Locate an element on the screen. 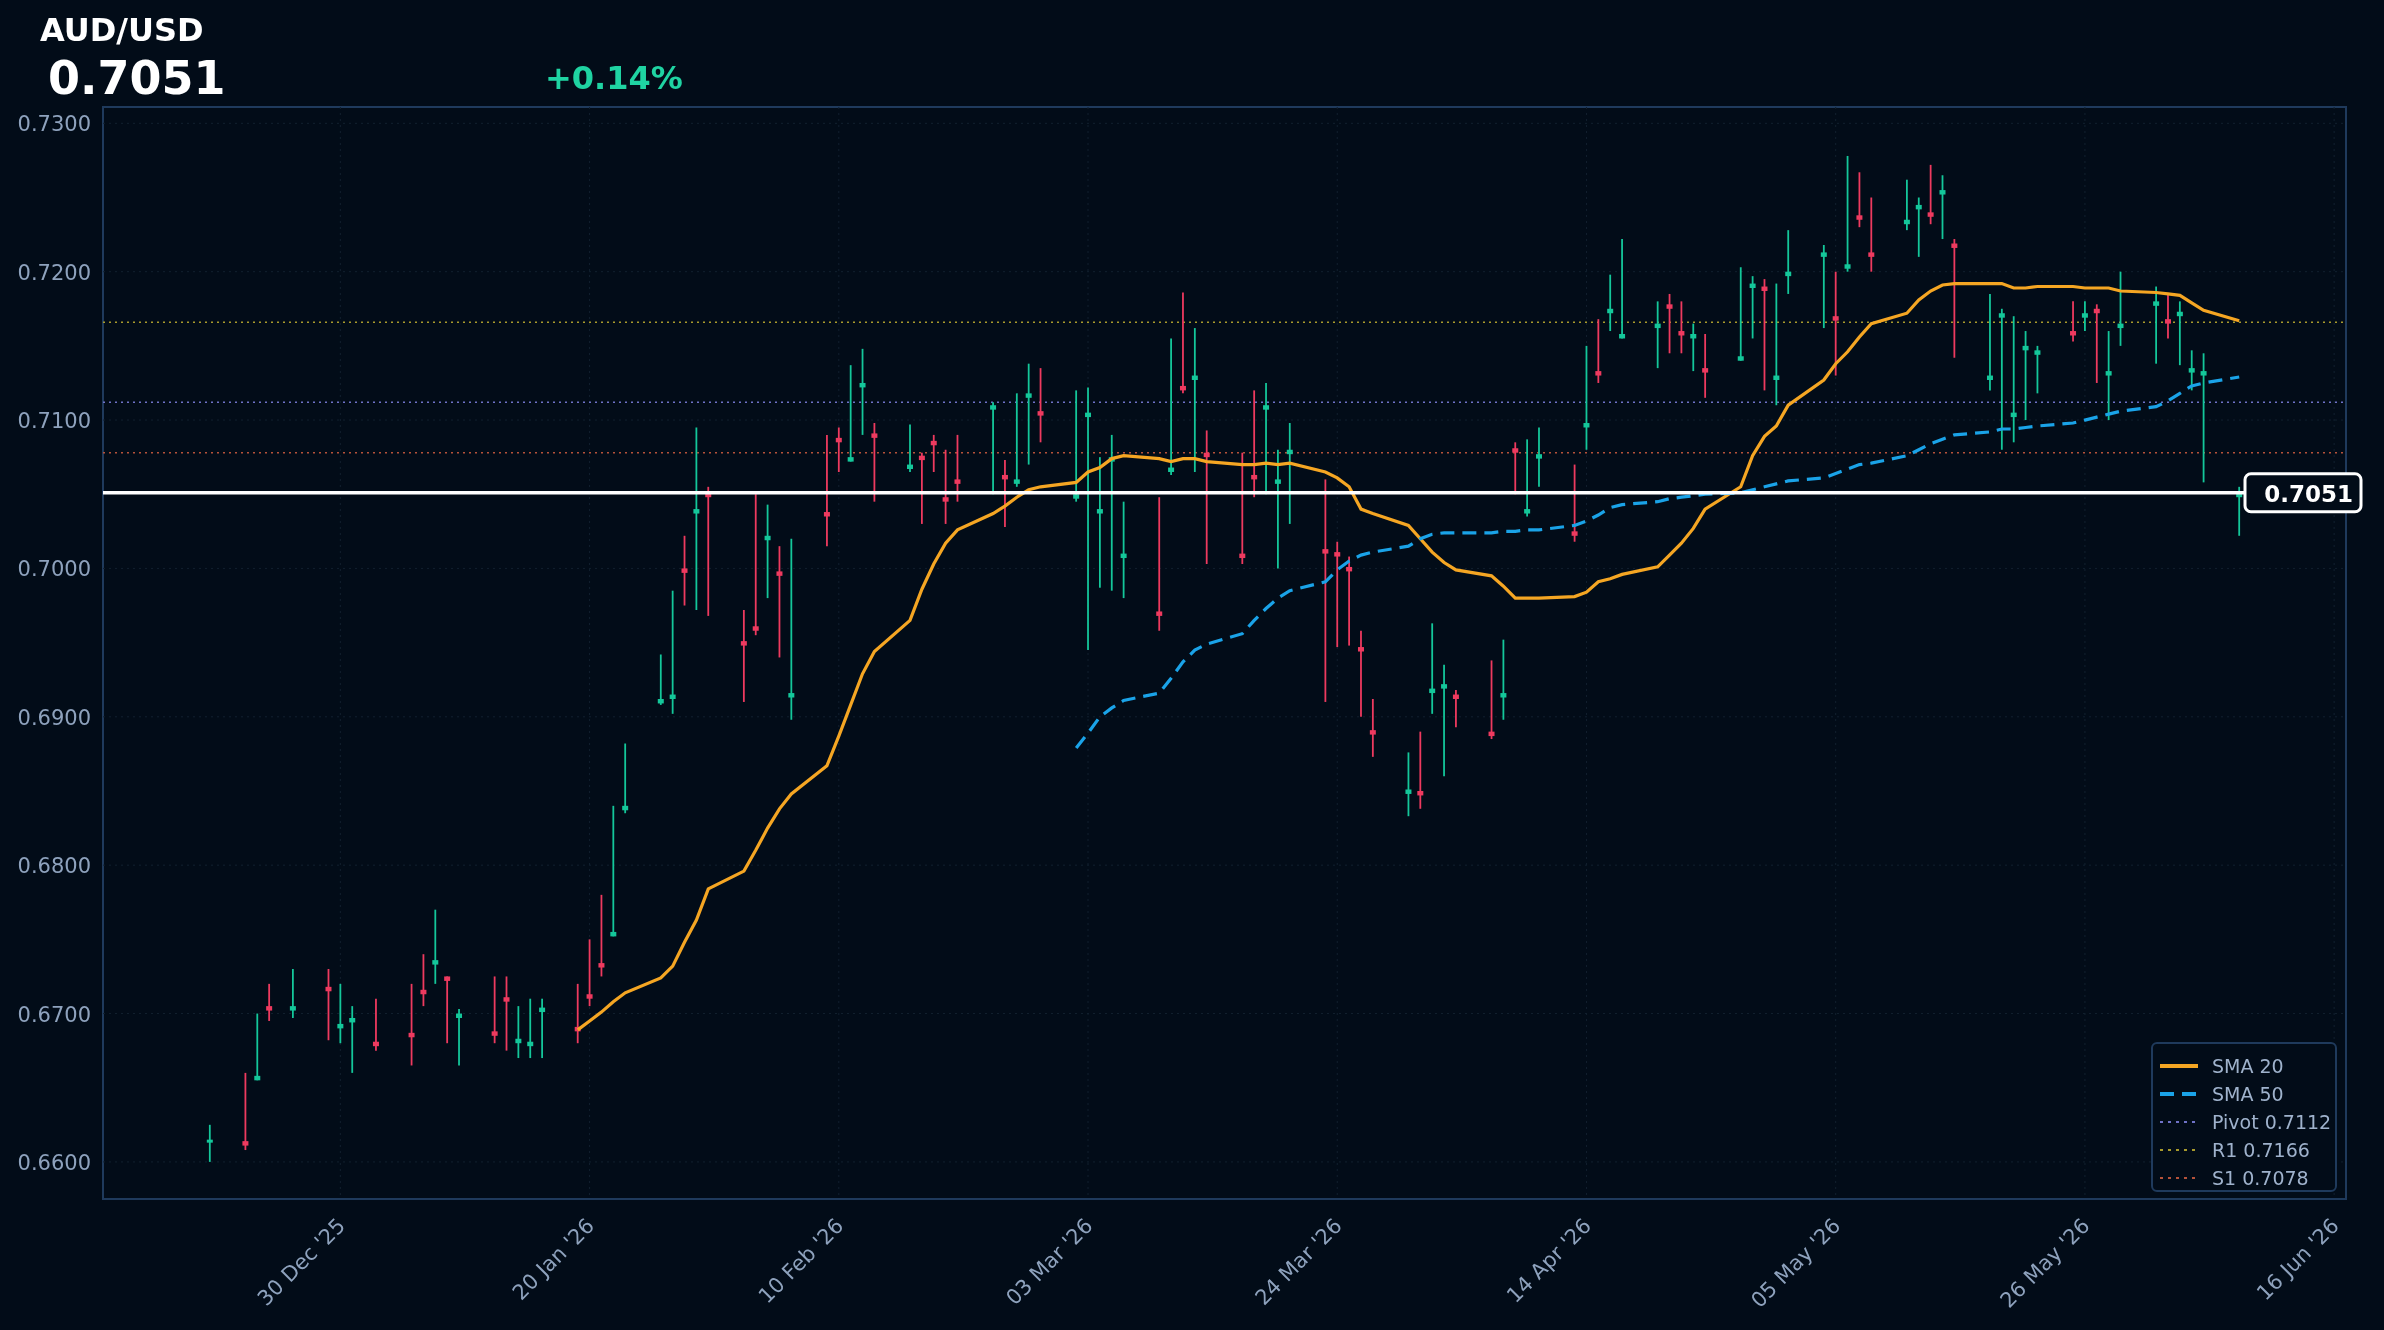 The width and height of the screenshot is (2384, 1330). axis-label: 0.6700 is located at coordinates (54, 1014).